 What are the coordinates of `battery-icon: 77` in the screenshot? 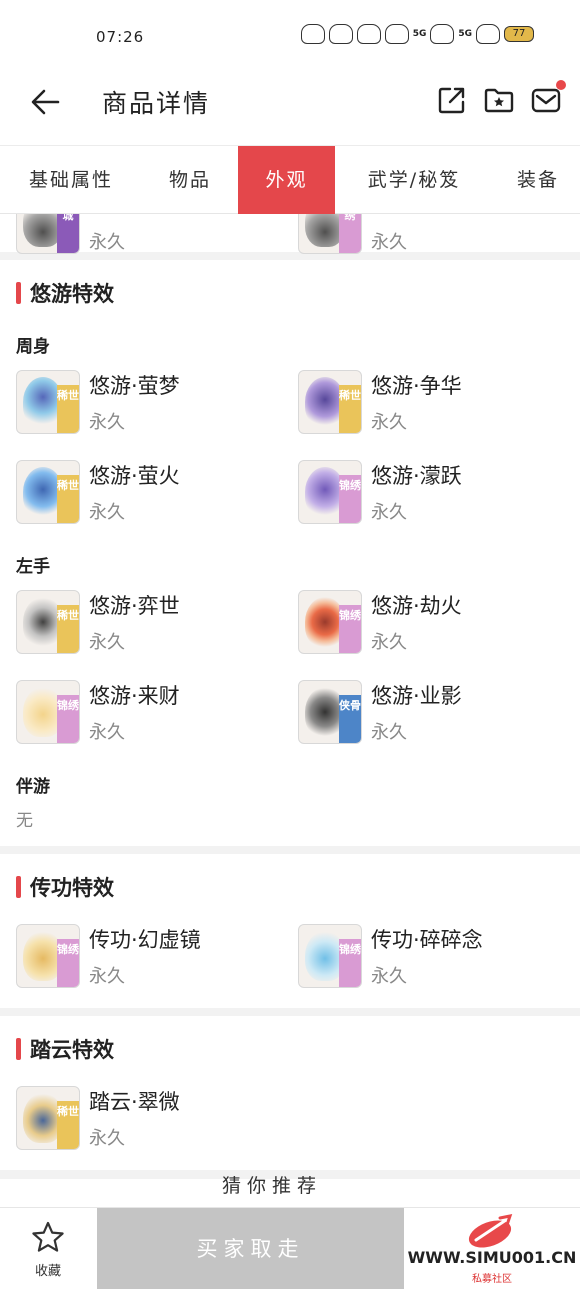 It's located at (519, 34).